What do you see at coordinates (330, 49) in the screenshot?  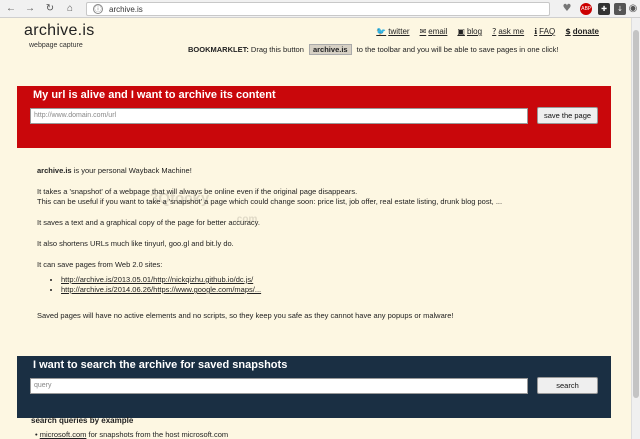 I see `bookmarklet-button: archive.is` at bounding box center [330, 49].